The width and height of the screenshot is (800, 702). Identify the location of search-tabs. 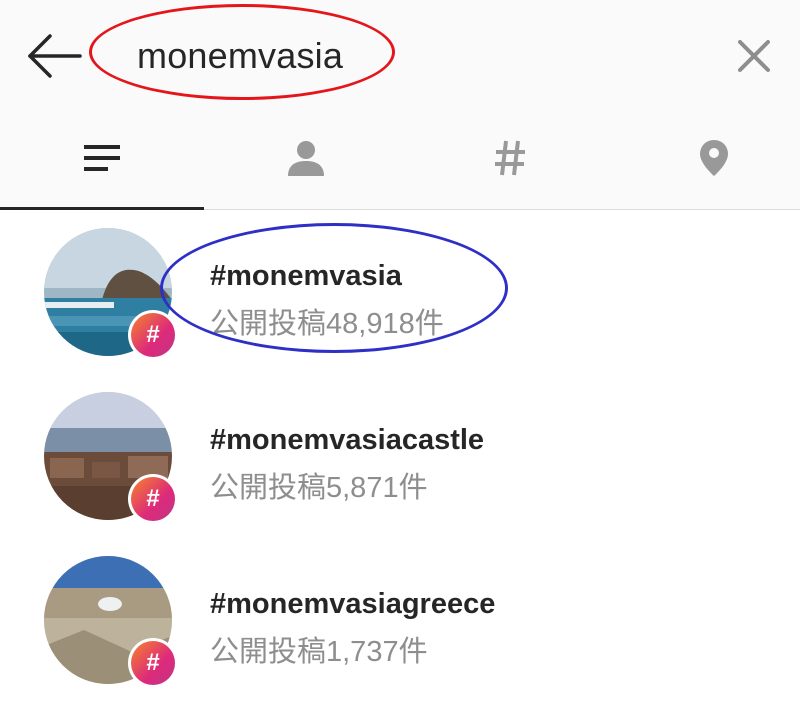
(400, 161).